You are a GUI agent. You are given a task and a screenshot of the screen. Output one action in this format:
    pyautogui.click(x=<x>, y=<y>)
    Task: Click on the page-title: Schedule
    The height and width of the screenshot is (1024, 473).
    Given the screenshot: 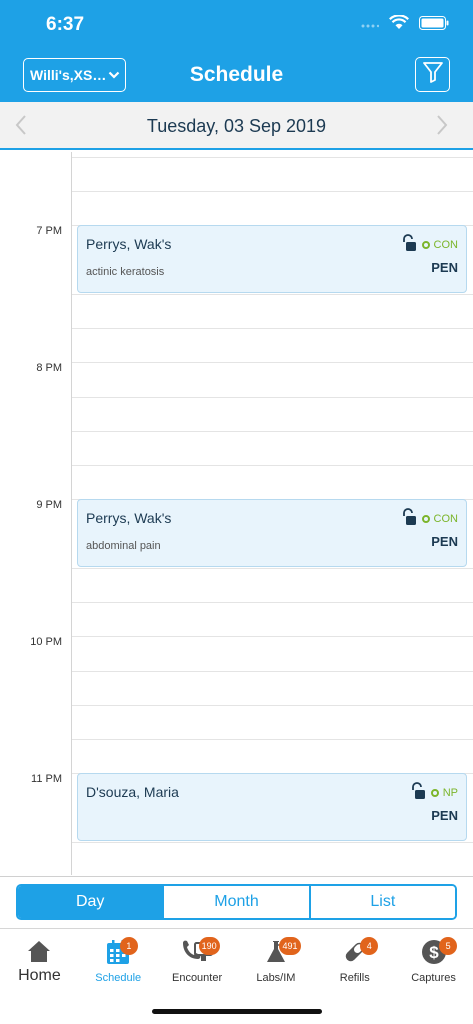 What is the action you would take?
    pyautogui.click(x=236, y=74)
    